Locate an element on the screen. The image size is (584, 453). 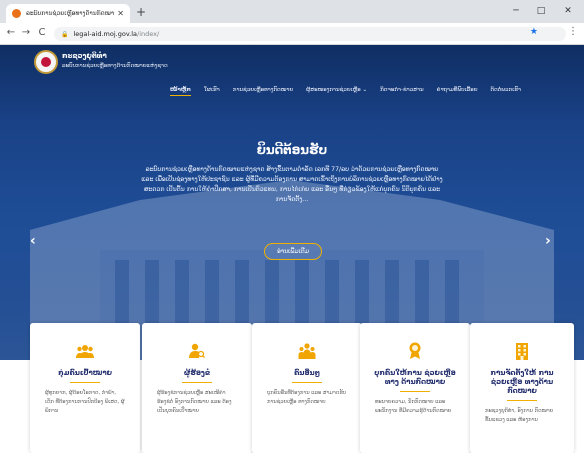
tab-title: ລະບົບການຊ່ວຍເຫຼືອທາງດ້ານກົດໝາຍ is located at coordinates (70, 13).